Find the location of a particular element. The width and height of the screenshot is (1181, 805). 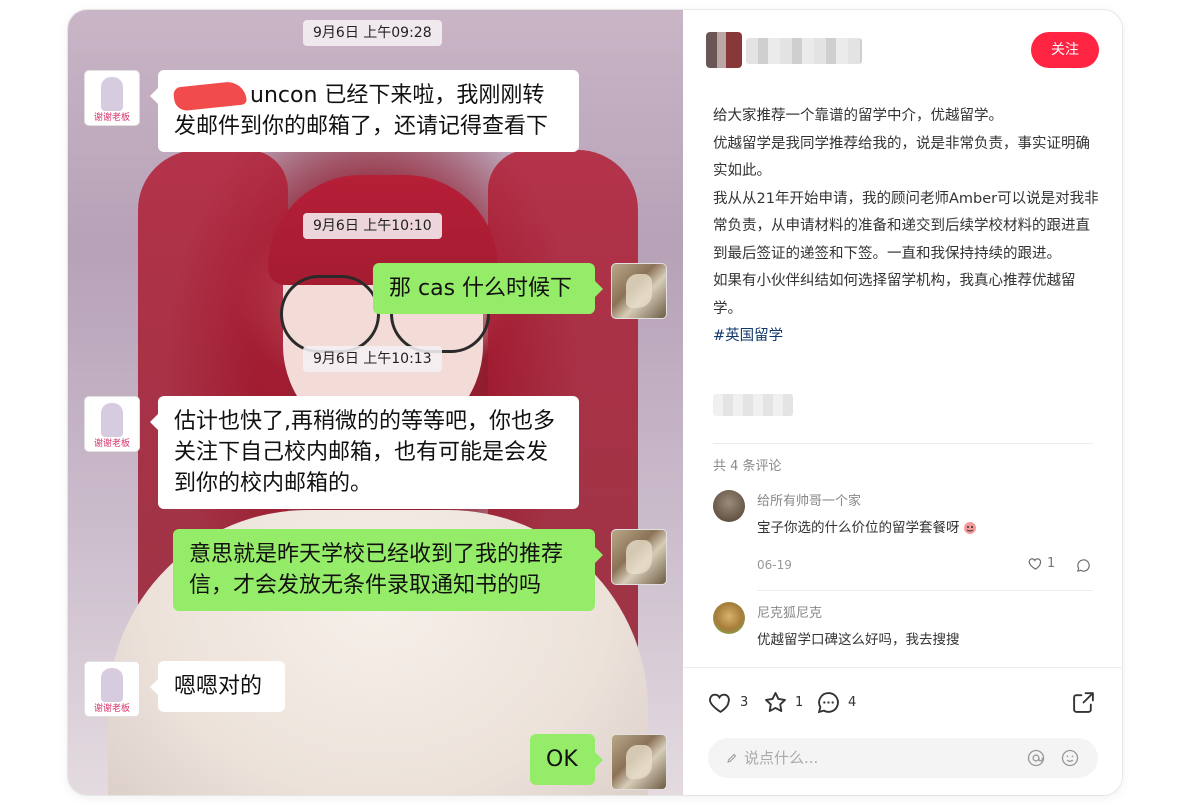

hashtag-link: #英国留学 is located at coordinates (748, 336).